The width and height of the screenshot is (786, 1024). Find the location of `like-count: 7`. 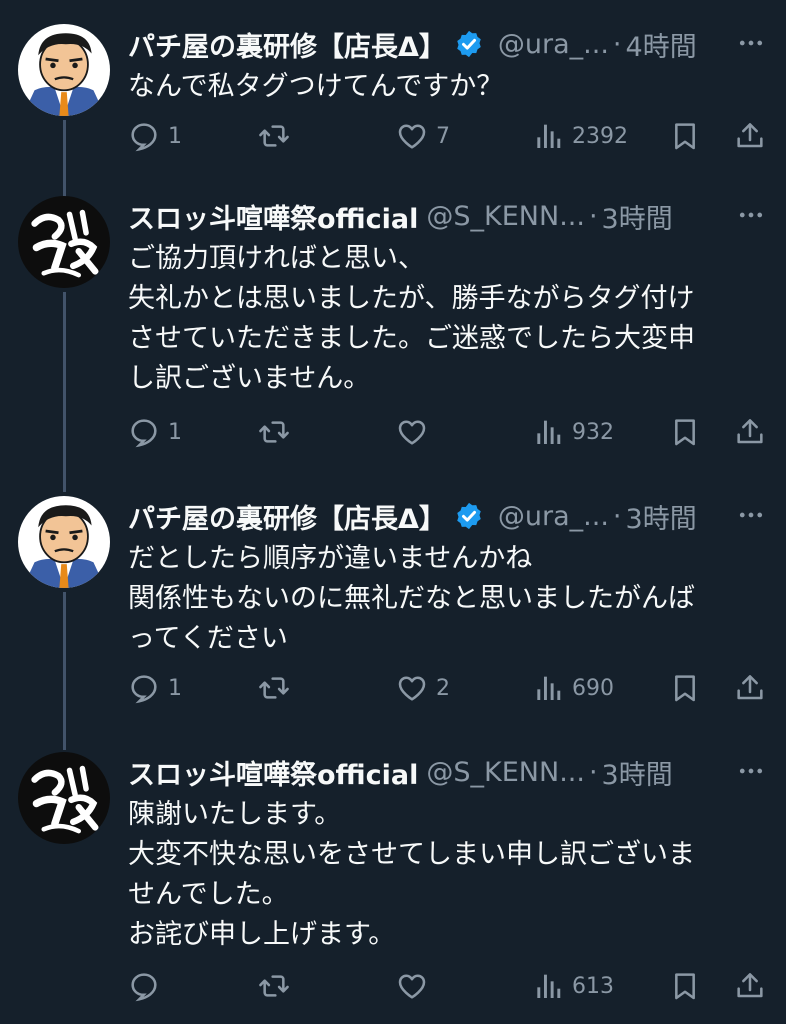

like-count: 7 is located at coordinates (443, 136).